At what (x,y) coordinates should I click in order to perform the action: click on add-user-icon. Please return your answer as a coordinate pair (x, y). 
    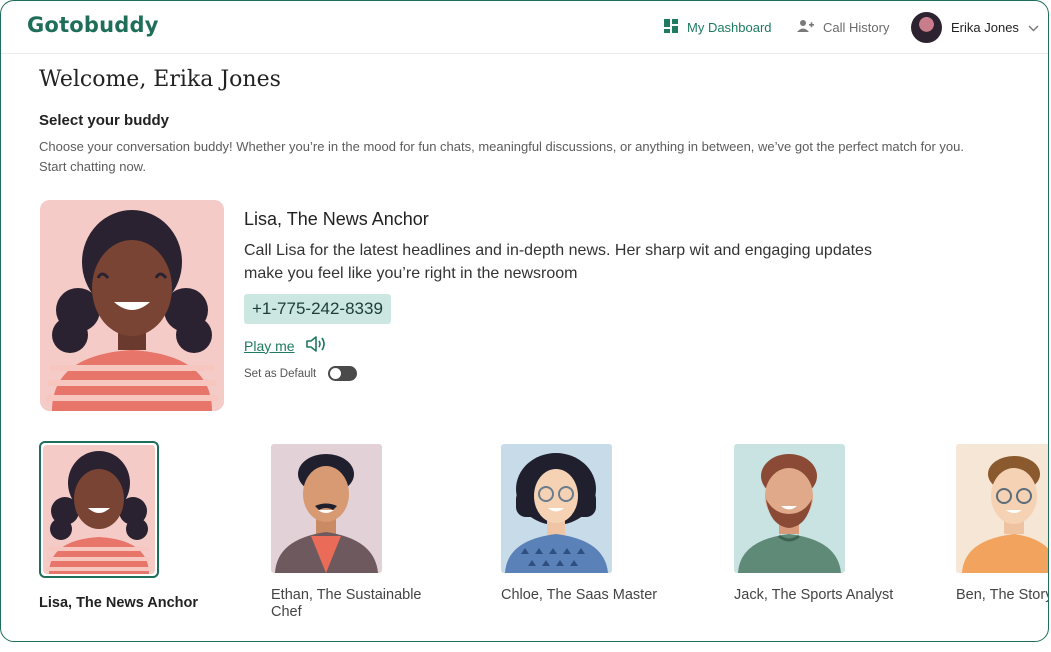
    Looking at the image, I should click on (805, 27).